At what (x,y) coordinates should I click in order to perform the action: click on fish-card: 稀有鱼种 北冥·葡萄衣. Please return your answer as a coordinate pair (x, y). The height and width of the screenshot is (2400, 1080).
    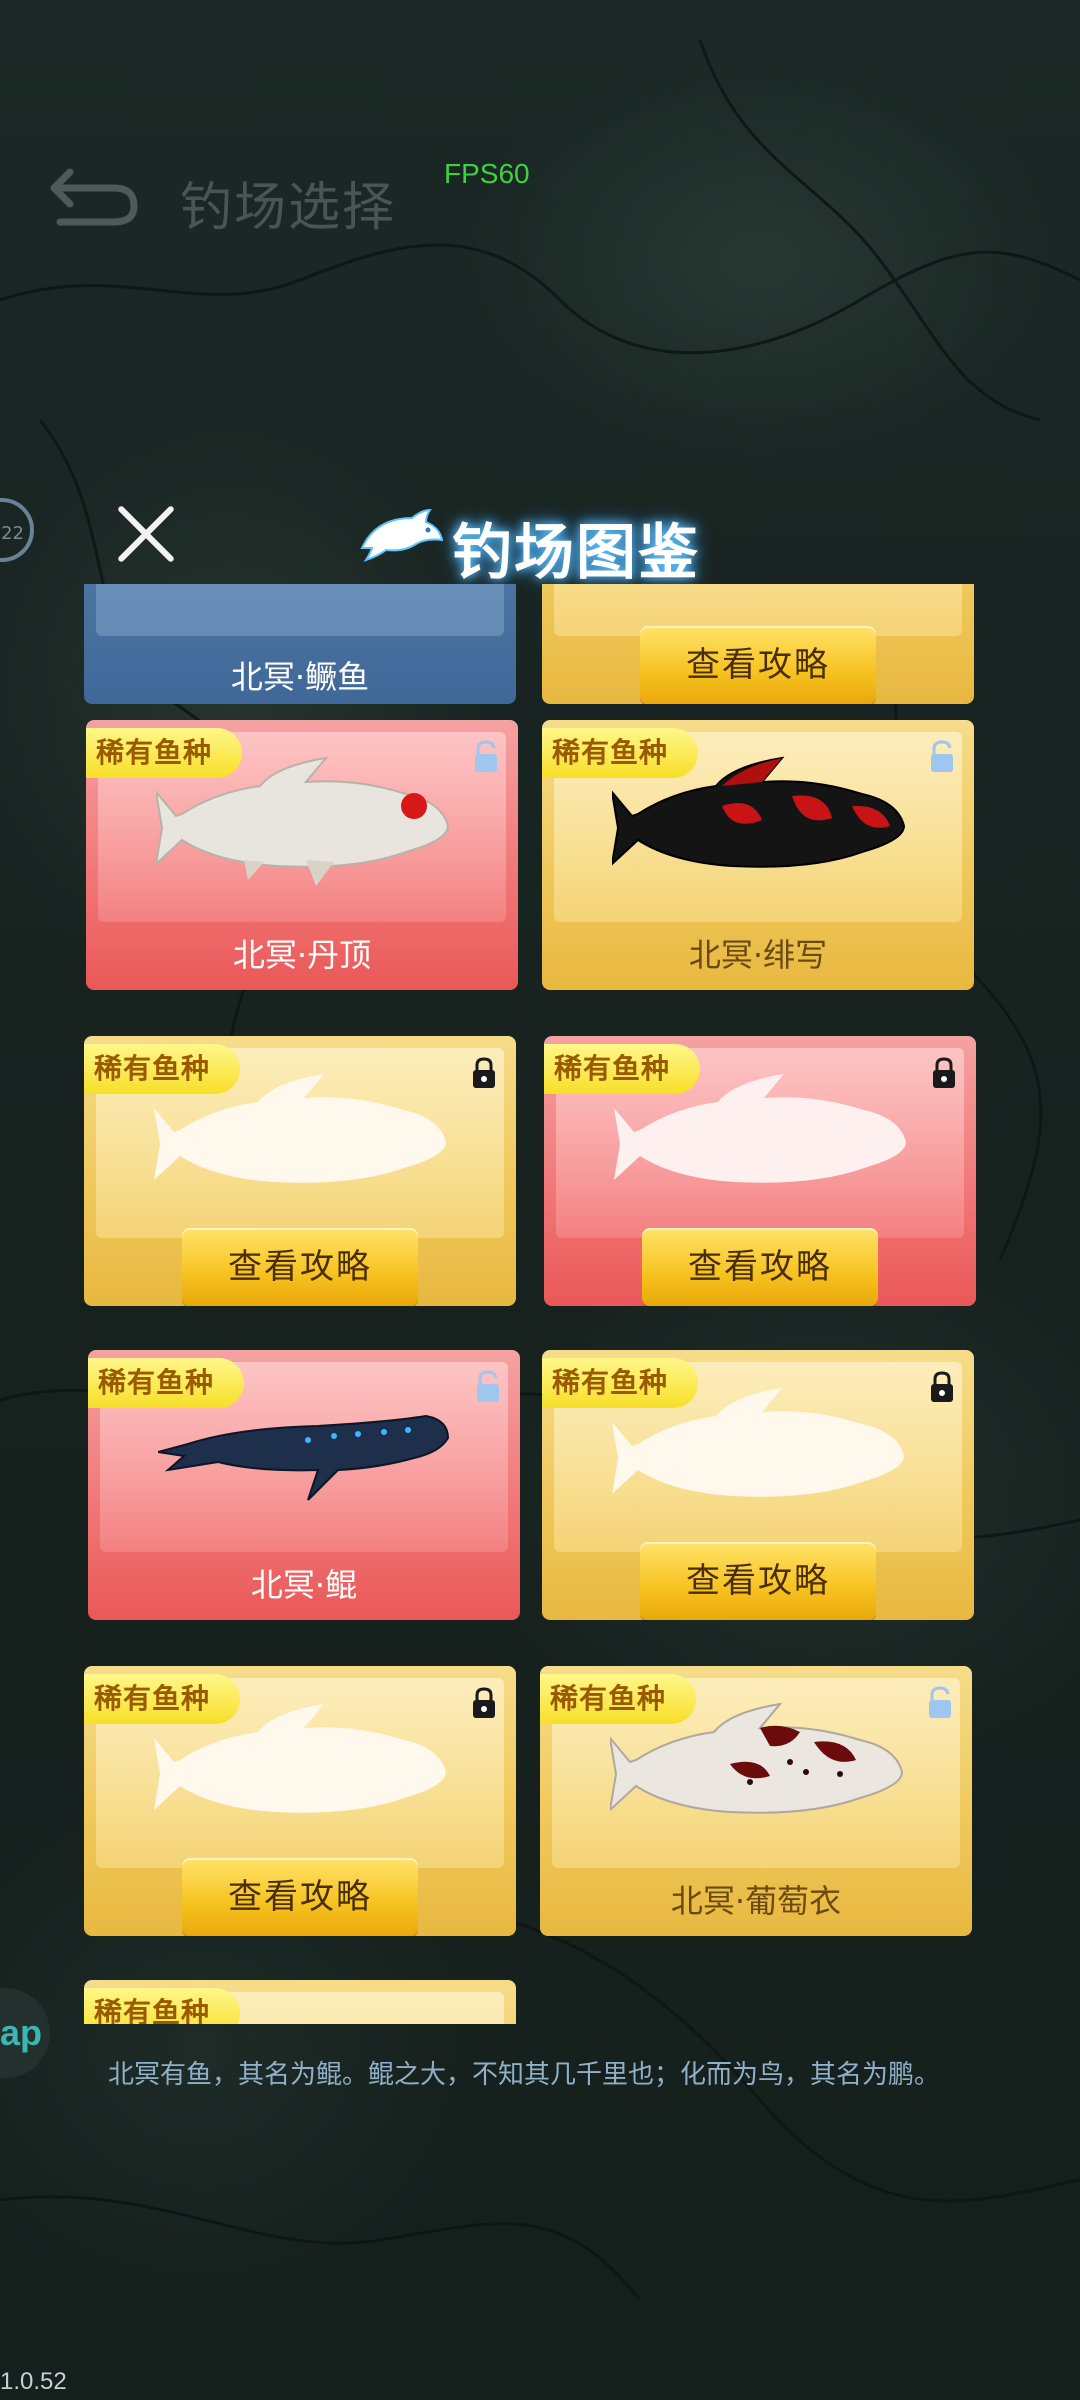
    Looking at the image, I should click on (756, 1801).